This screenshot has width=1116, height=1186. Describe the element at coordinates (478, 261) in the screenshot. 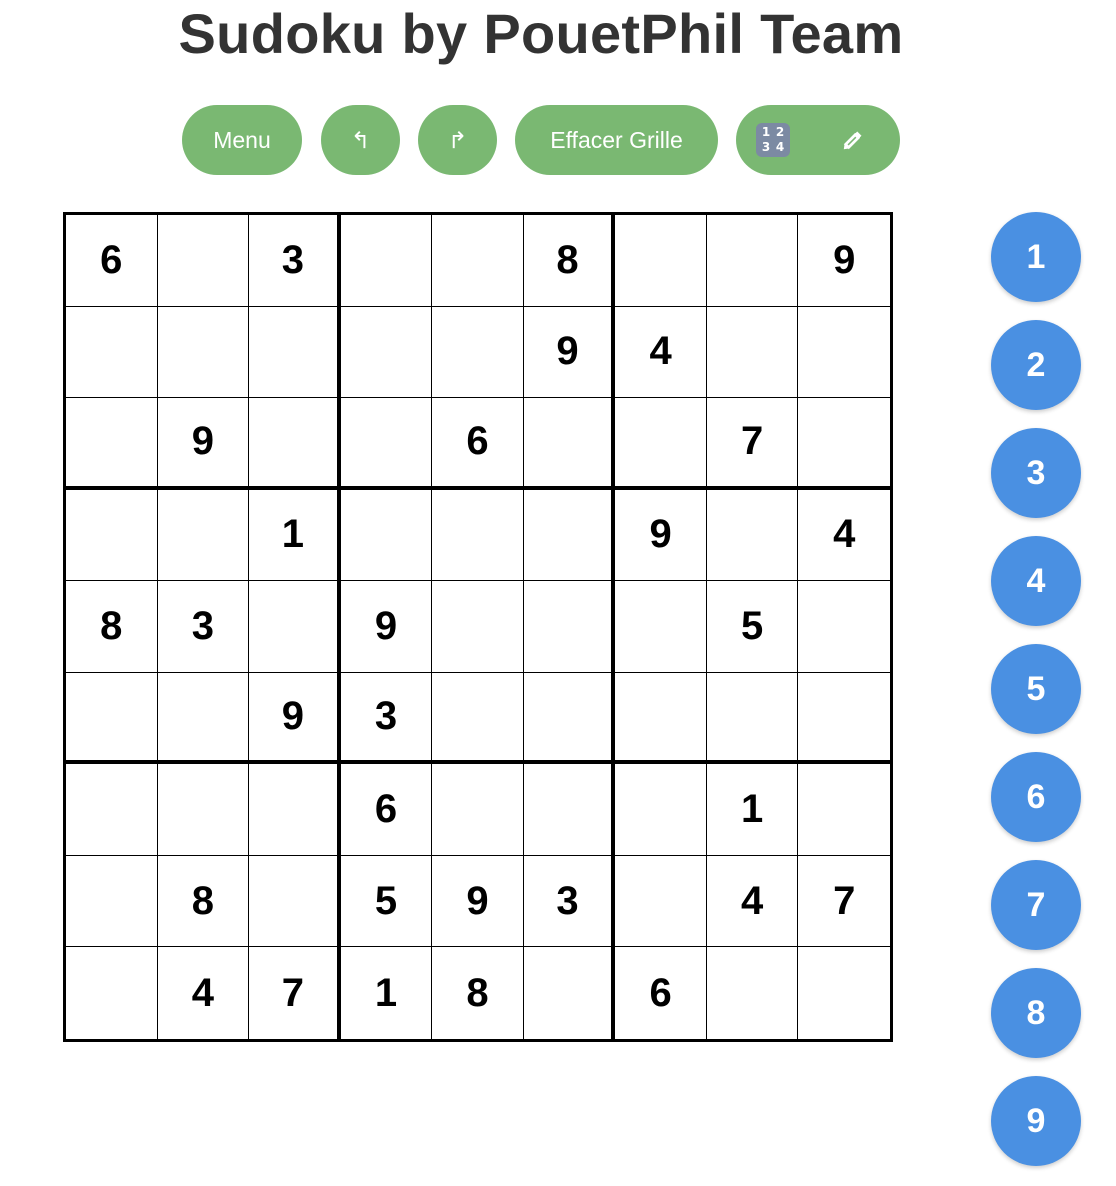

I see `sudoku-cell-r1c5` at that location.